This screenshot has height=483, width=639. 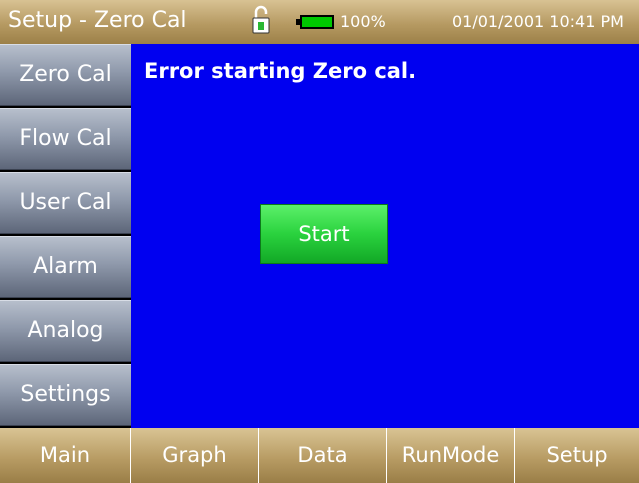 What do you see at coordinates (195, 455) in the screenshot?
I see `nav-graph-button: Graph` at bounding box center [195, 455].